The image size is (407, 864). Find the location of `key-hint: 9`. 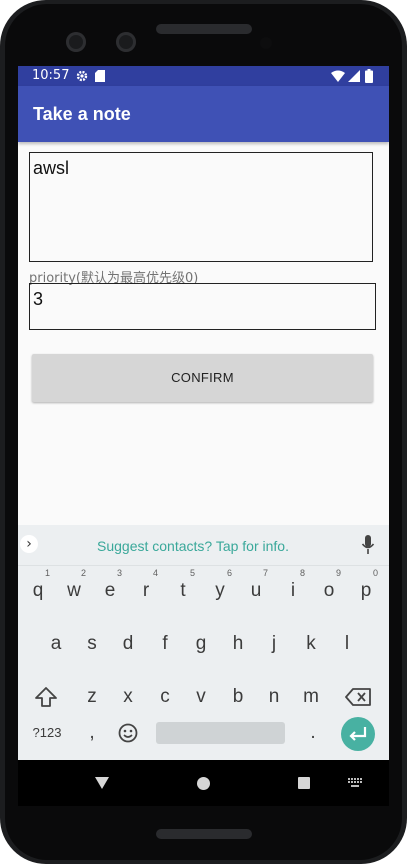

key-hint: 9 is located at coordinates (338, 573).